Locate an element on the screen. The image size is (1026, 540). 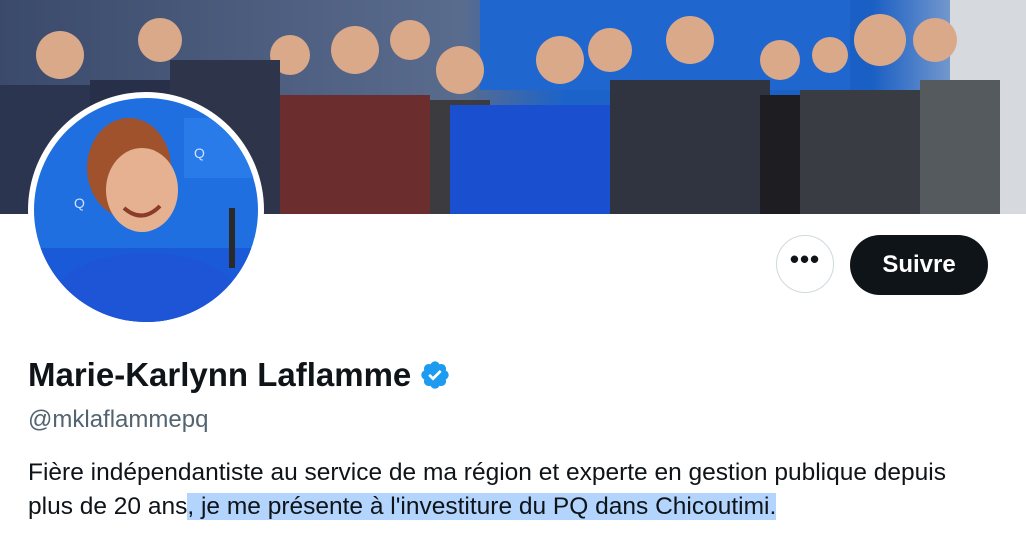
profile-name-row: Marie-Karlynn Laflamme is located at coordinates (239, 375).